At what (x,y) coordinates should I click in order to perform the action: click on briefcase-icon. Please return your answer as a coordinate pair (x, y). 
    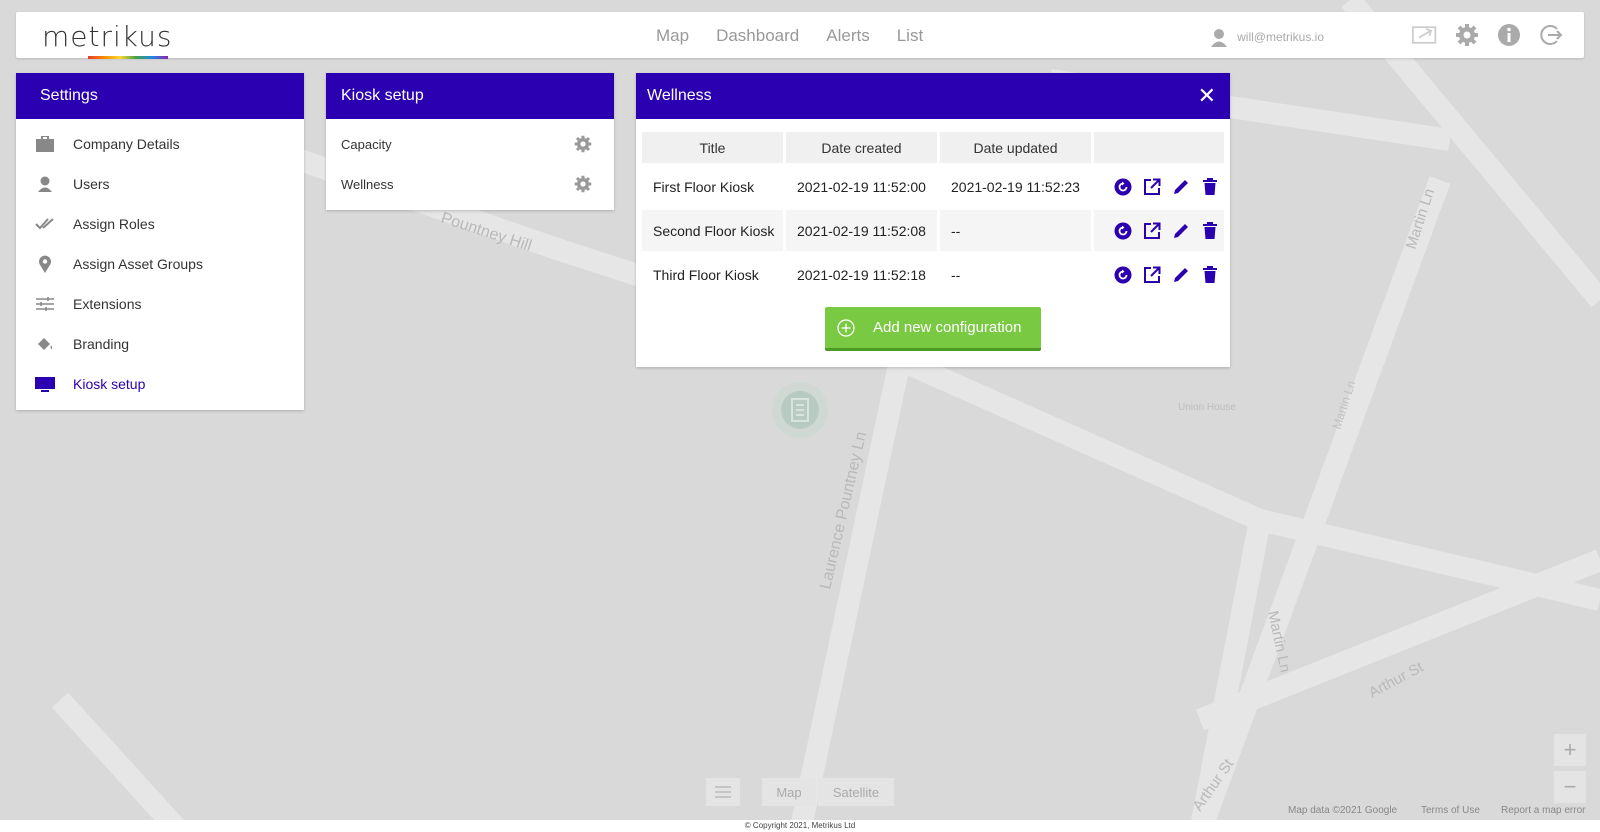
    Looking at the image, I should click on (45, 144).